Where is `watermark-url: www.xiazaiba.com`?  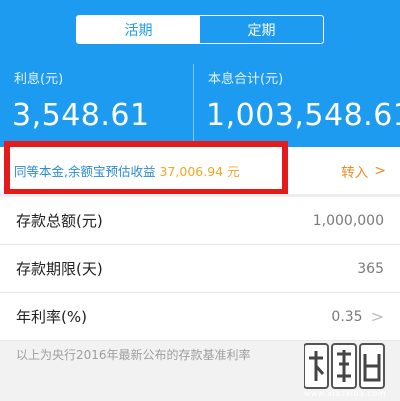 watermark-url: www.xiazaiba.com is located at coordinates (344, 393).